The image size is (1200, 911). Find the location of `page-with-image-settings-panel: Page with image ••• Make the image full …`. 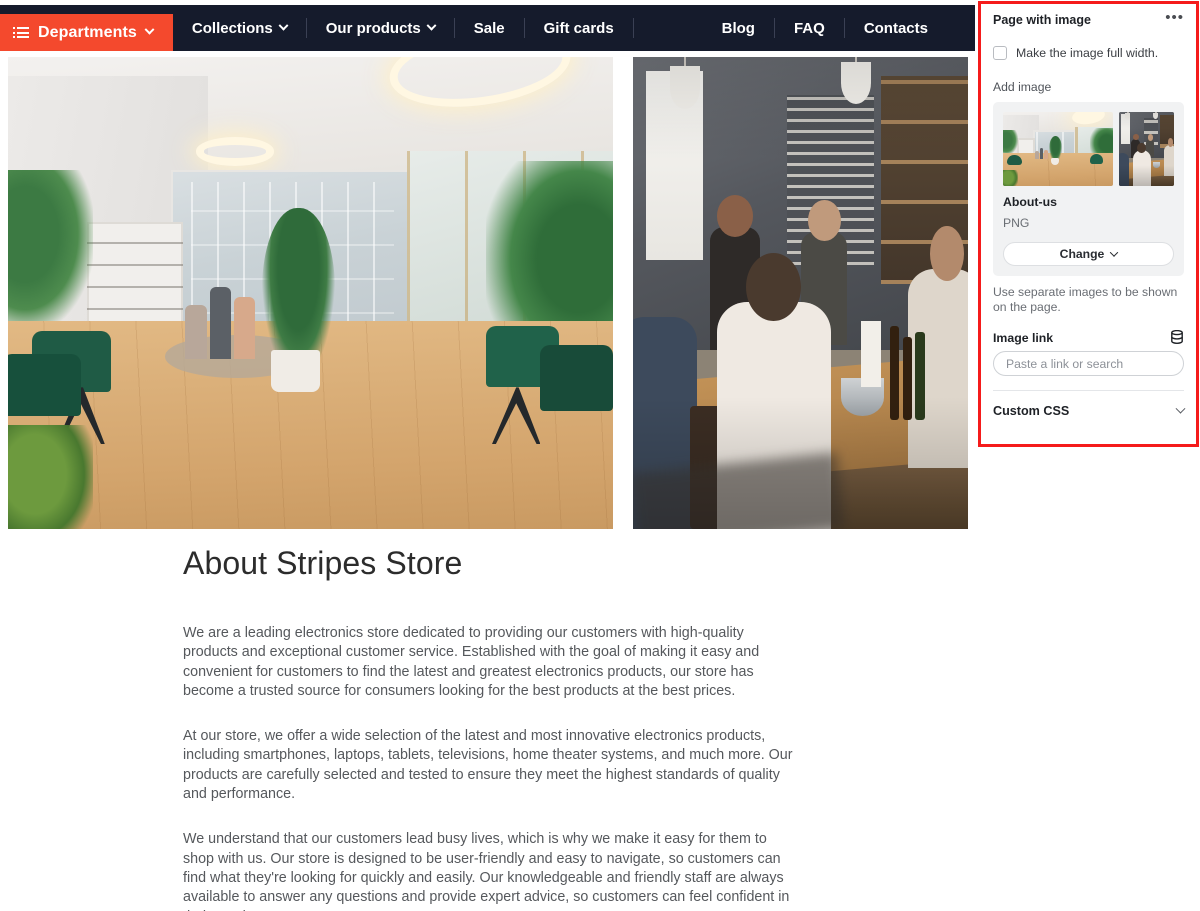

page-with-image-settings-panel: Page with image ••• Make the image full … is located at coordinates (1088, 224).